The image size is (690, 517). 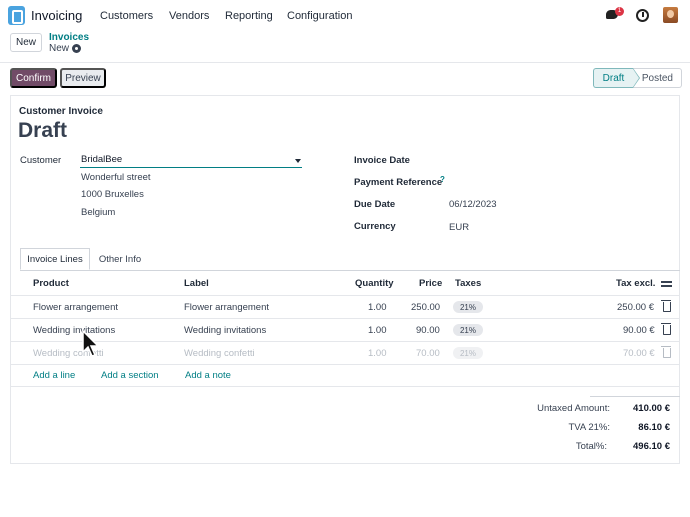 I want to click on breadcrumb-invoices: Invoices, so click(x=69, y=37).